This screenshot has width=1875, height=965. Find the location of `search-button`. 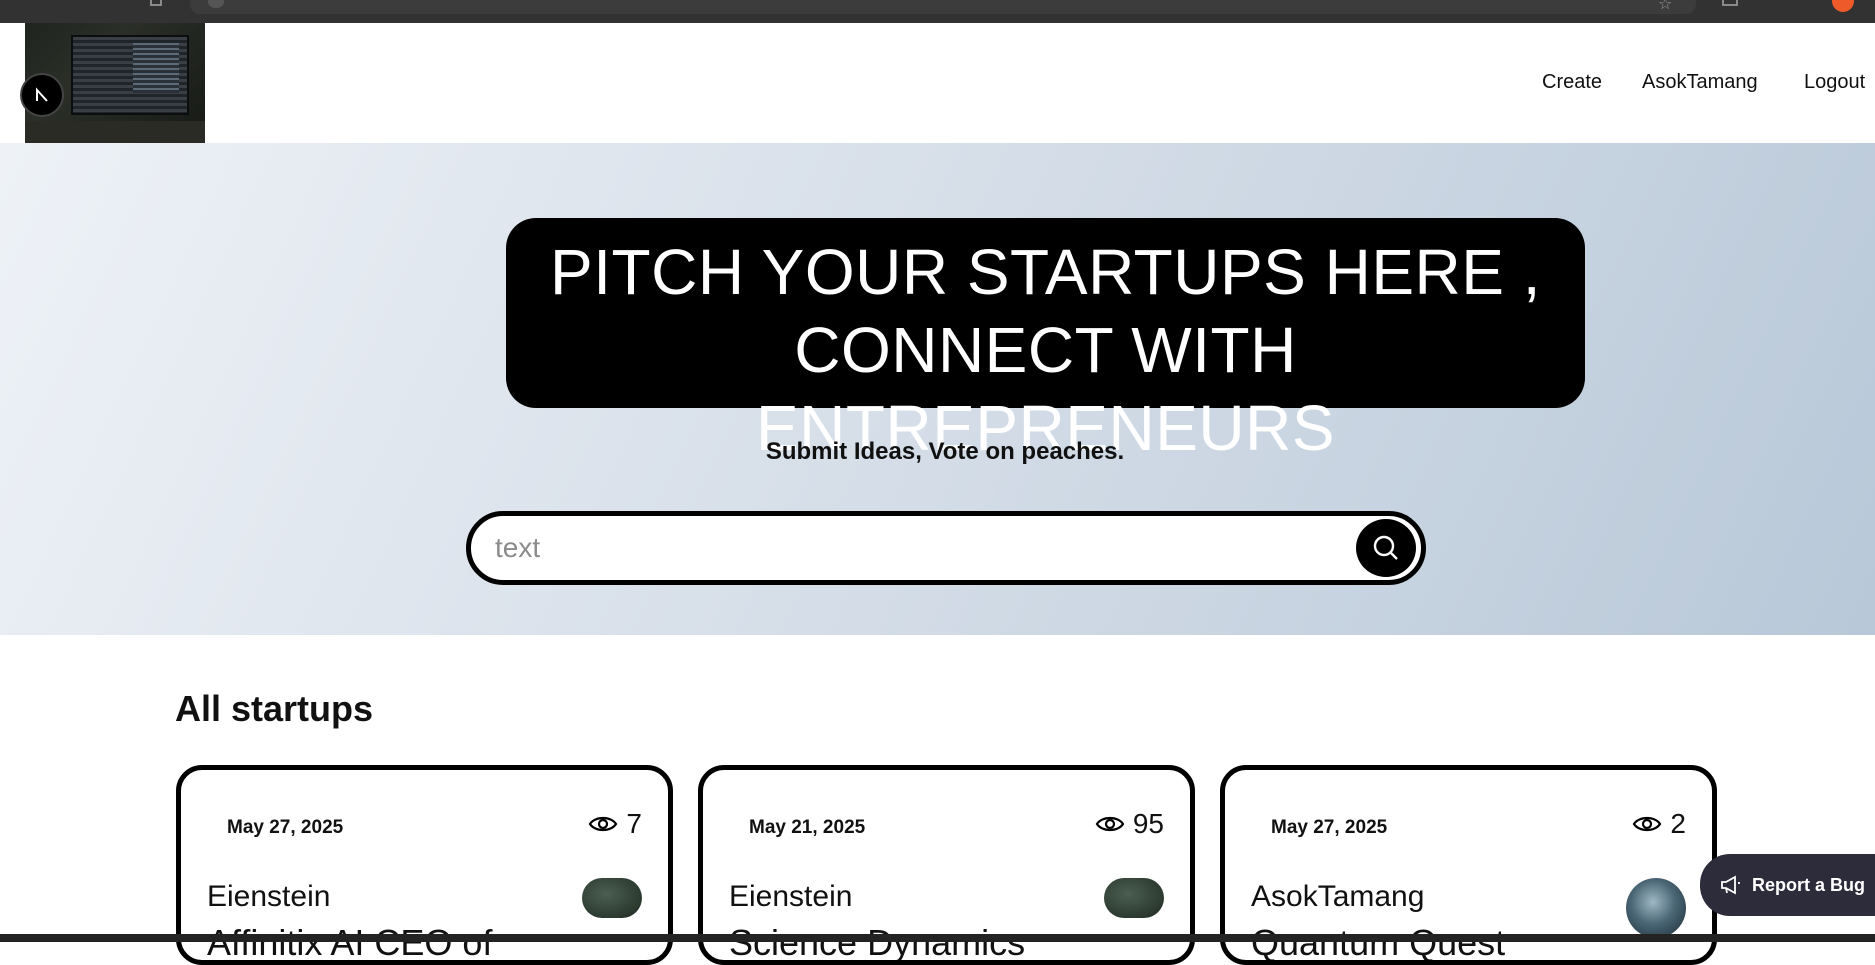

search-button is located at coordinates (1386, 548).